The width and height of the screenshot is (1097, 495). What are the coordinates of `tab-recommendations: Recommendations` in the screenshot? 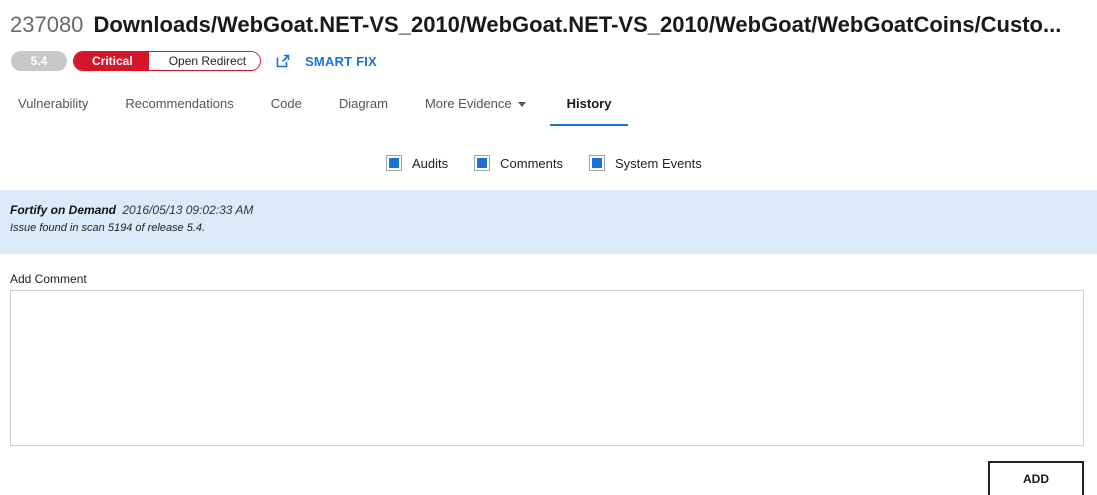 It's located at (179, 109).